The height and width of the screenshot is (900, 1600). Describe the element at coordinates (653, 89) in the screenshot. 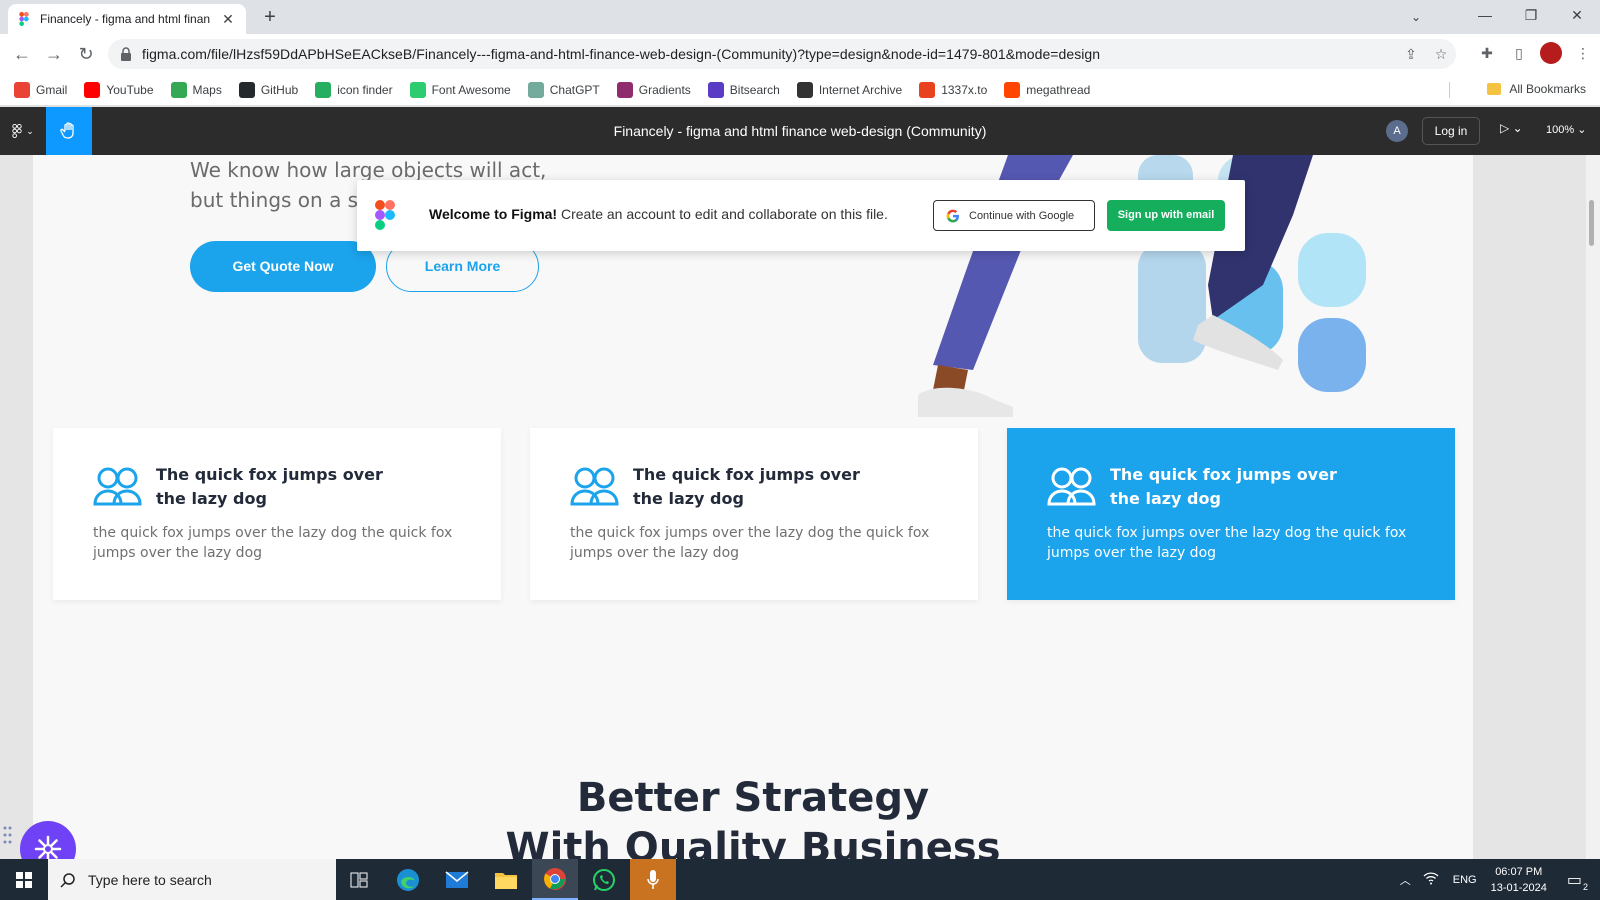

I see `bookmark-gradients: Gradients` at that location.